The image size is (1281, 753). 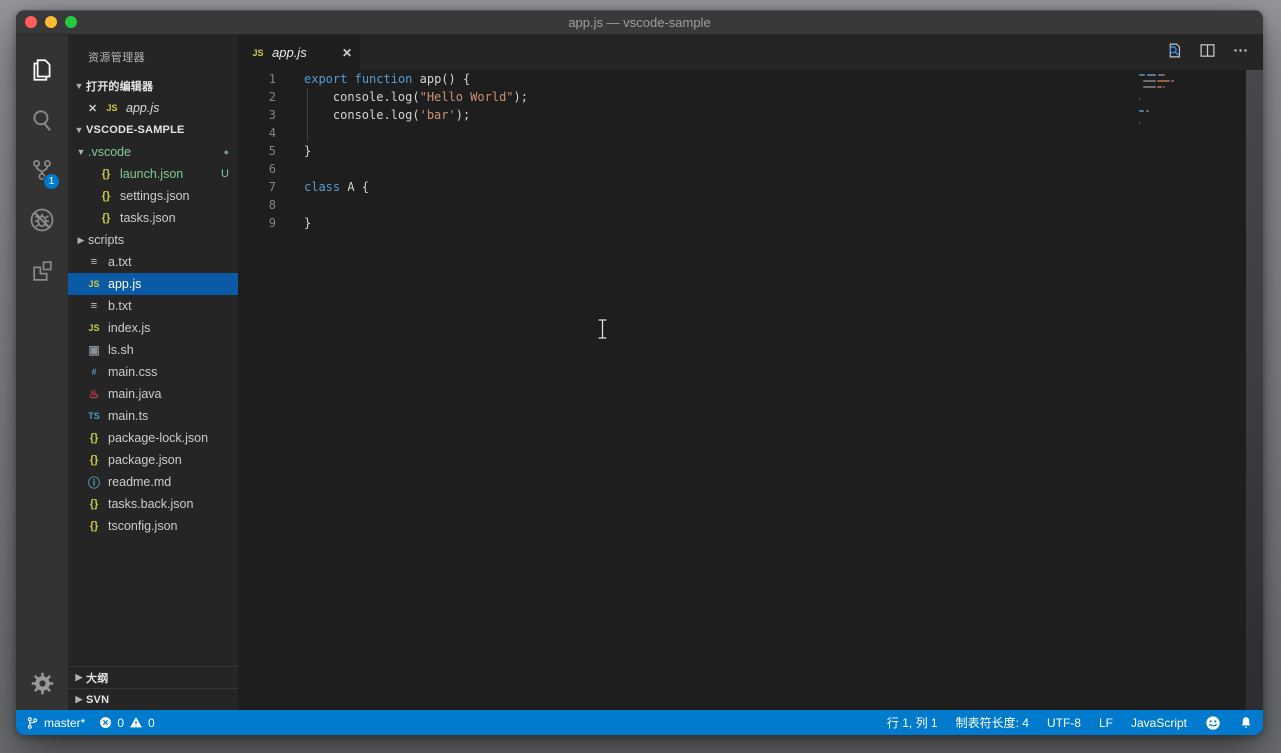 I want to click on minimap, so click(x=1159, y=99).